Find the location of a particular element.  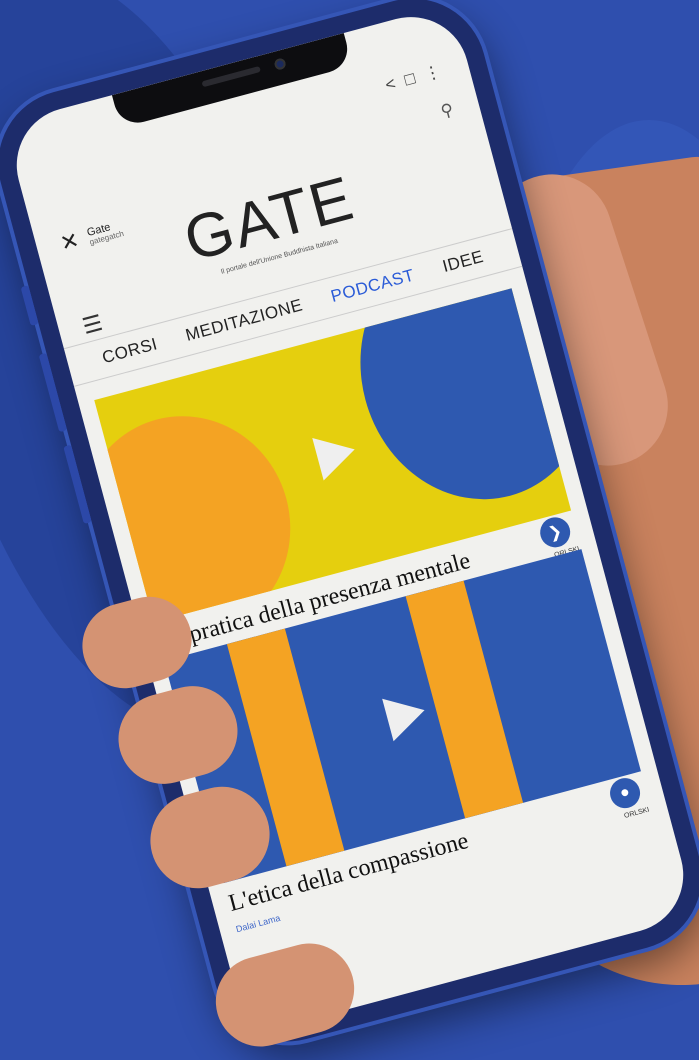

bookmark-icon: □ is located at coordinates (409, 80).